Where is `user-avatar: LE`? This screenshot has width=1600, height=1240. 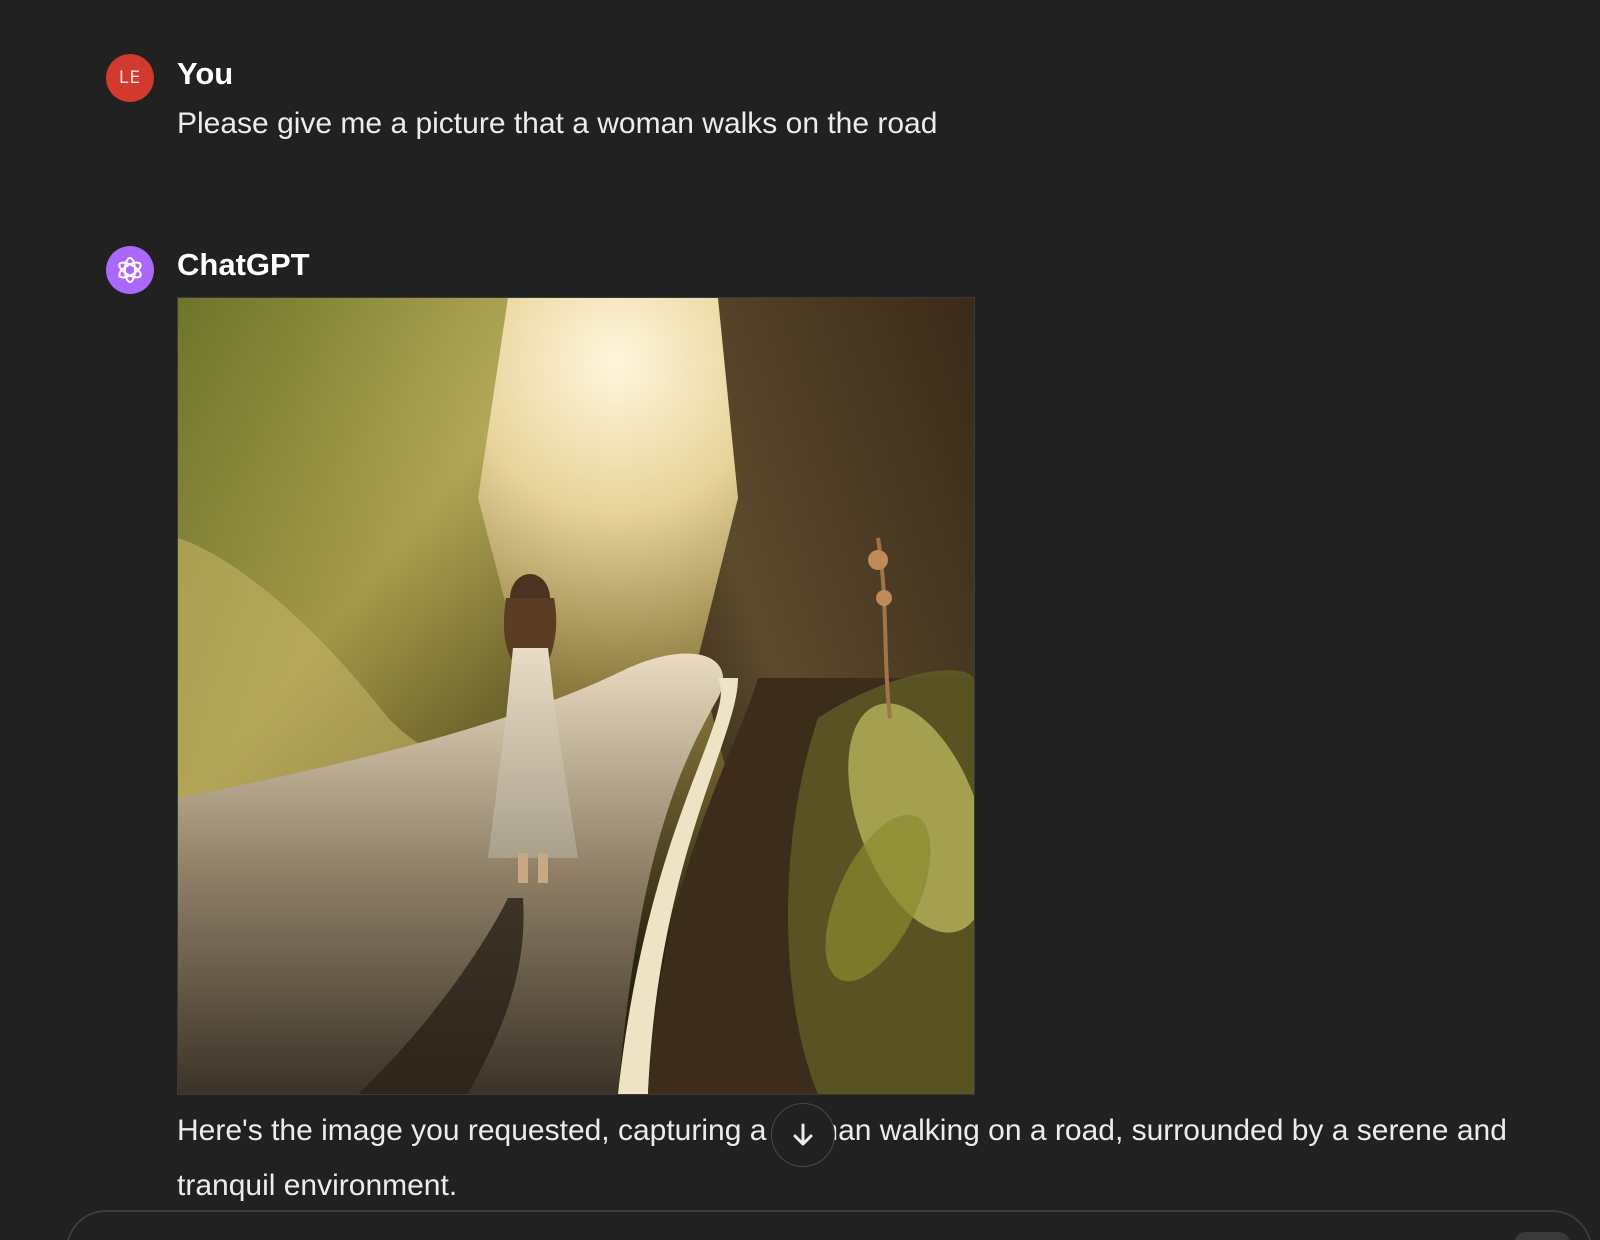 user-avatar: LE is located at coordinates (130, 78).